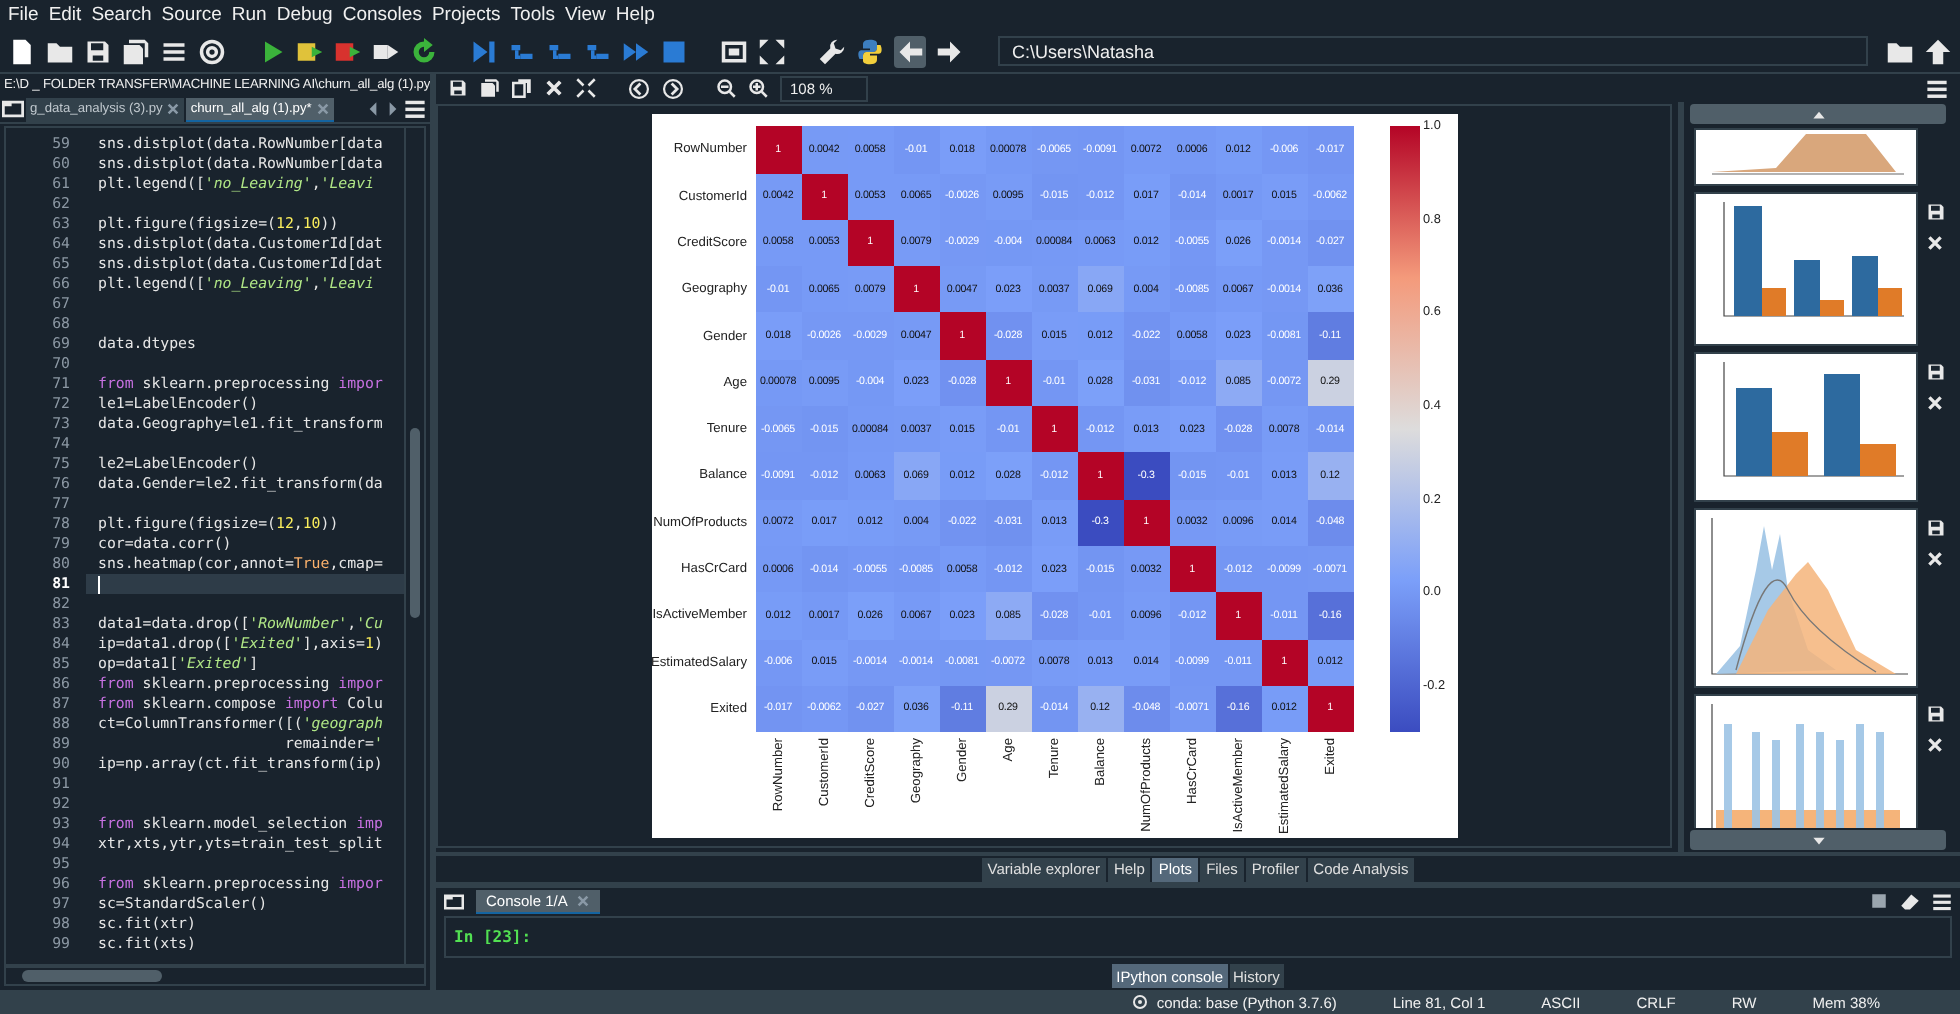 This screenshot has height=1014, width=1960. I want to click on menu-item: File, so click(23, 15).